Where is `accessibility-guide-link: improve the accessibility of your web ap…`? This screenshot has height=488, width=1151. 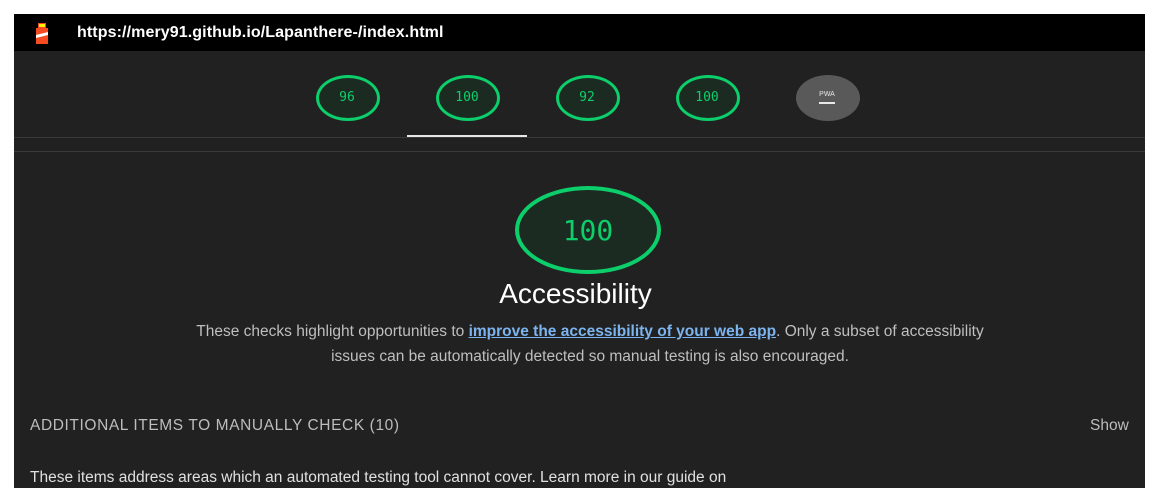
accessibility-guide-link: improve the accessibility of your web ap… is located at coordinates (623, 331).